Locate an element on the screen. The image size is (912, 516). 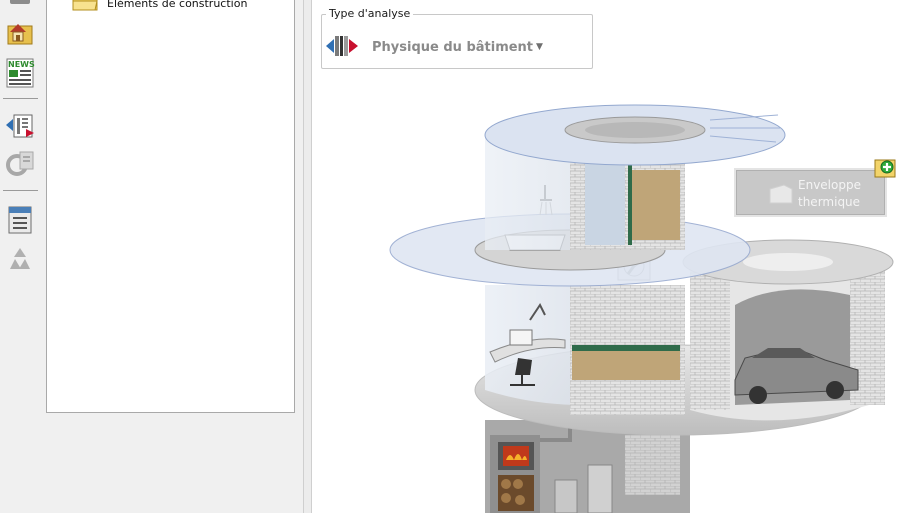
recycle-icon is located at coordinates (20, 259).